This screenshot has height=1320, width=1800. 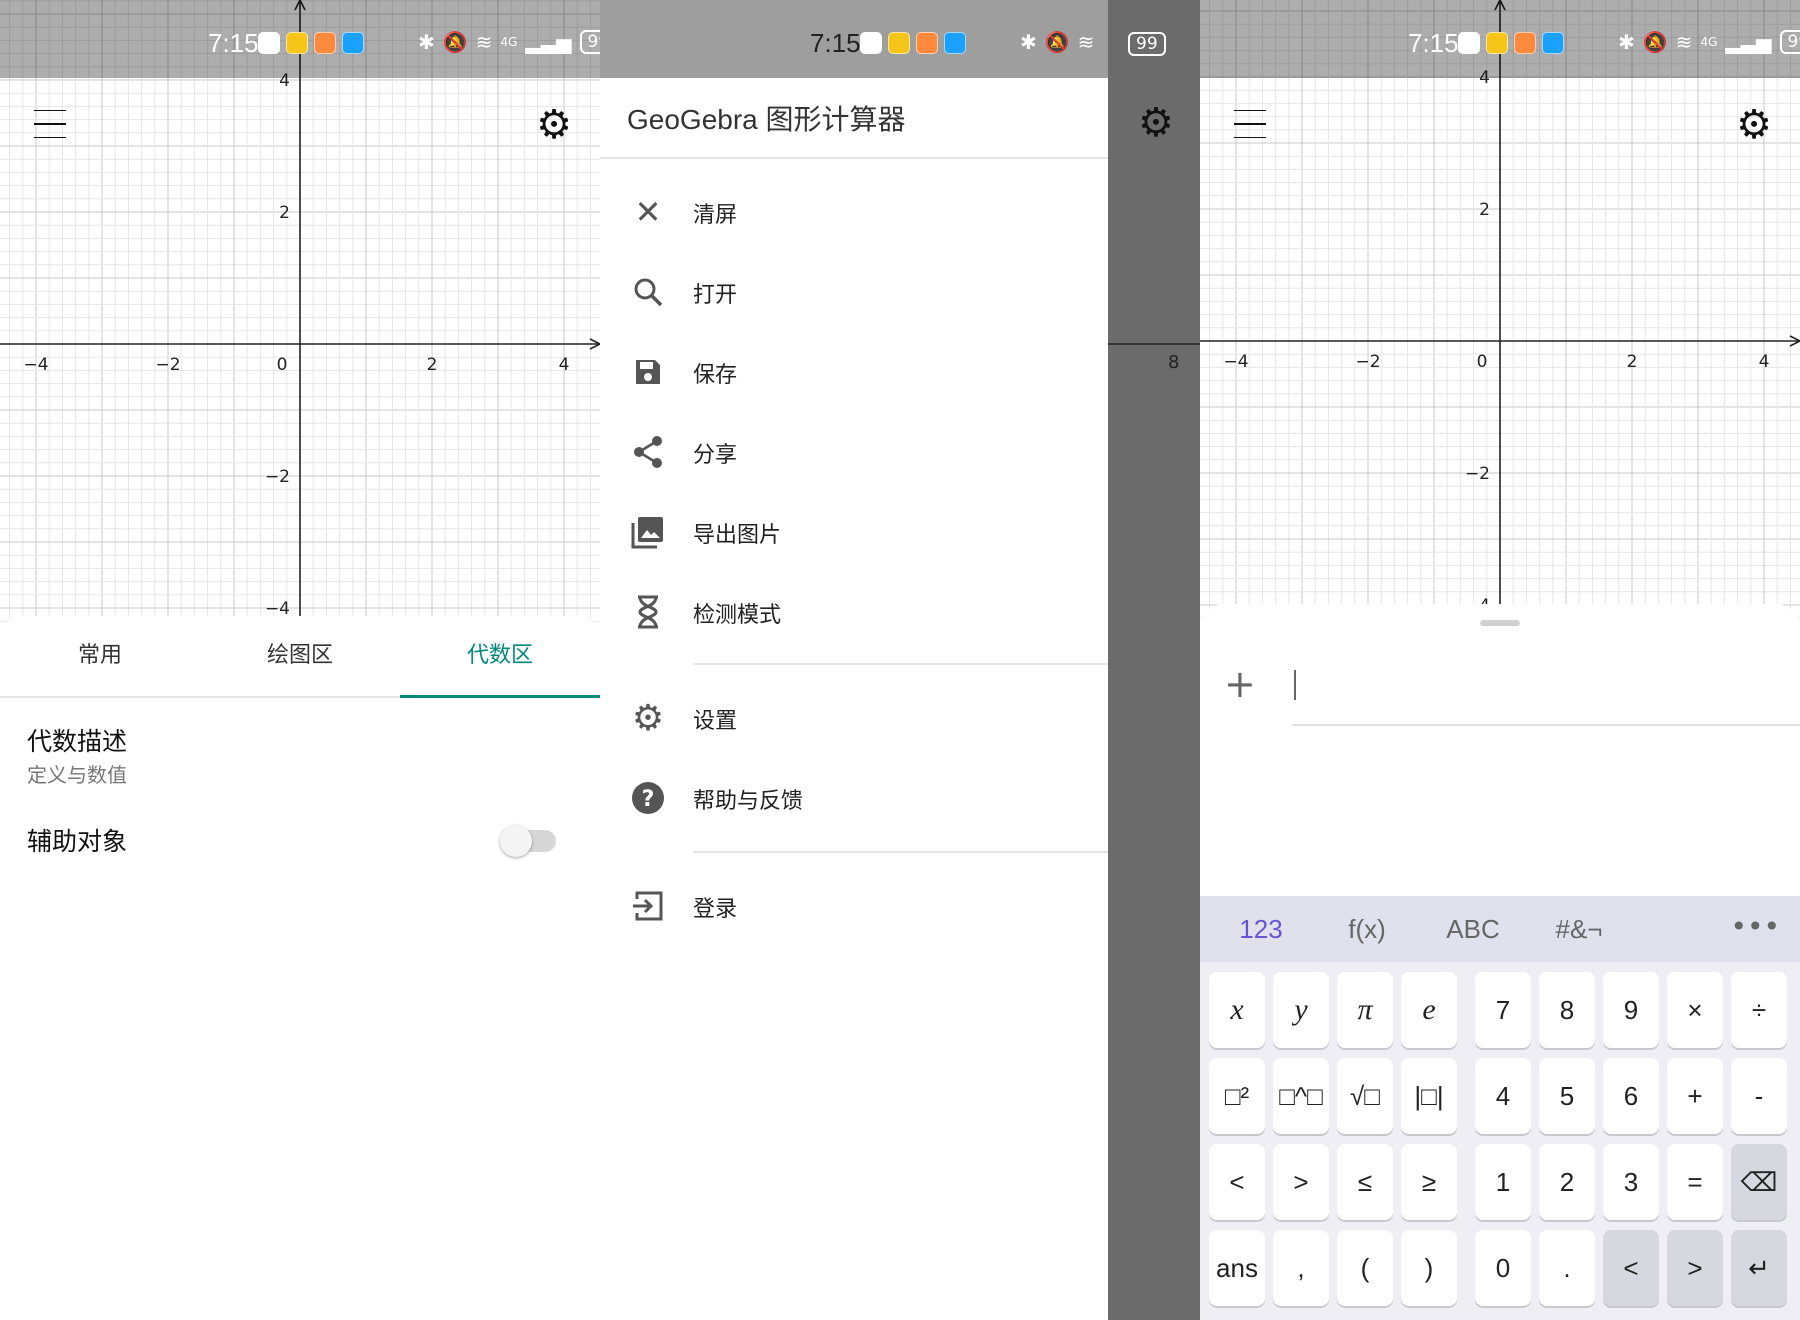 What do you see at coordinates (1429, 1096) in the screenshot?
I see `key-abs: |□|` at bounding box center [1429, 1096].